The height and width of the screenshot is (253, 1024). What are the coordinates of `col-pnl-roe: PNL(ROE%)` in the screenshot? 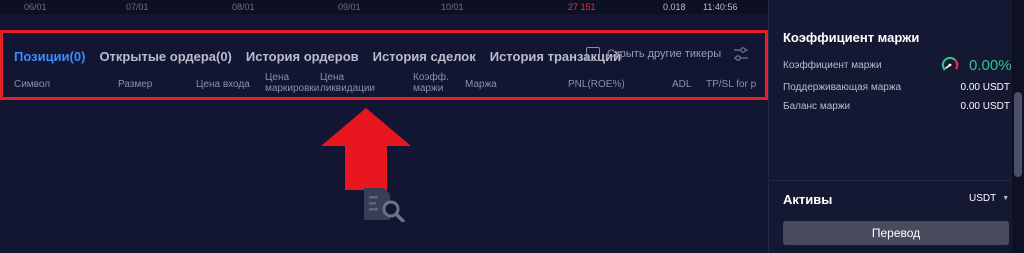 It's located at (596, 84).